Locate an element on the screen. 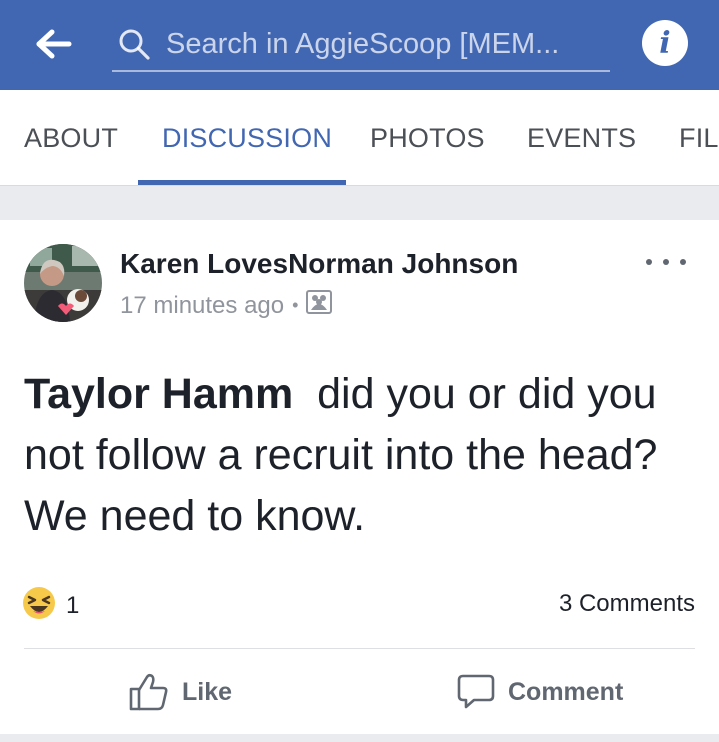 This screenshot has height=742, width=719. tab-files: FIL is located at coordinates (699, 138).